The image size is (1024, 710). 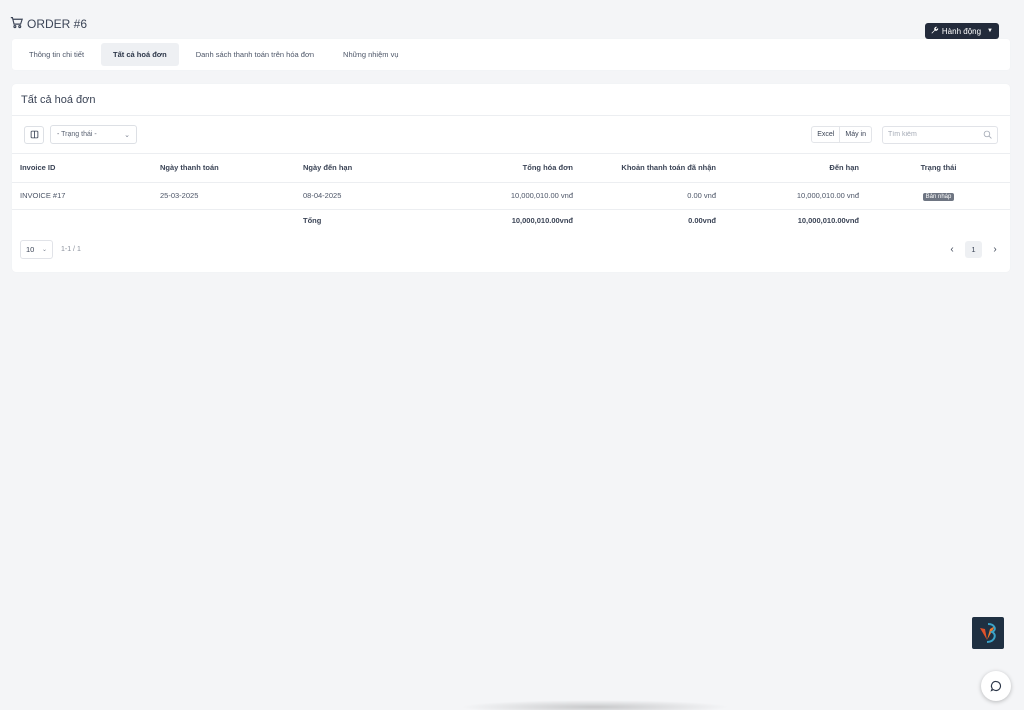 What do you see at coordinates (702, 220) in the screenshot?
I see `totals-received: 0.00vnđ` at bounding box center [702, 220].